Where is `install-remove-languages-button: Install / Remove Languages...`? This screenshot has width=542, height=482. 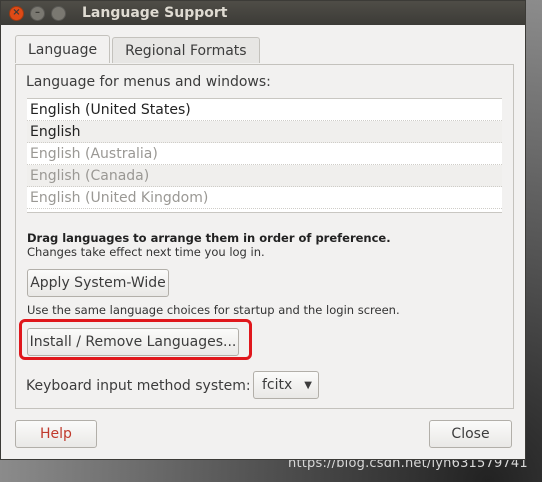 install-remove-languages-button: Install / Remove Languages... is located at coordinates (133, 342).